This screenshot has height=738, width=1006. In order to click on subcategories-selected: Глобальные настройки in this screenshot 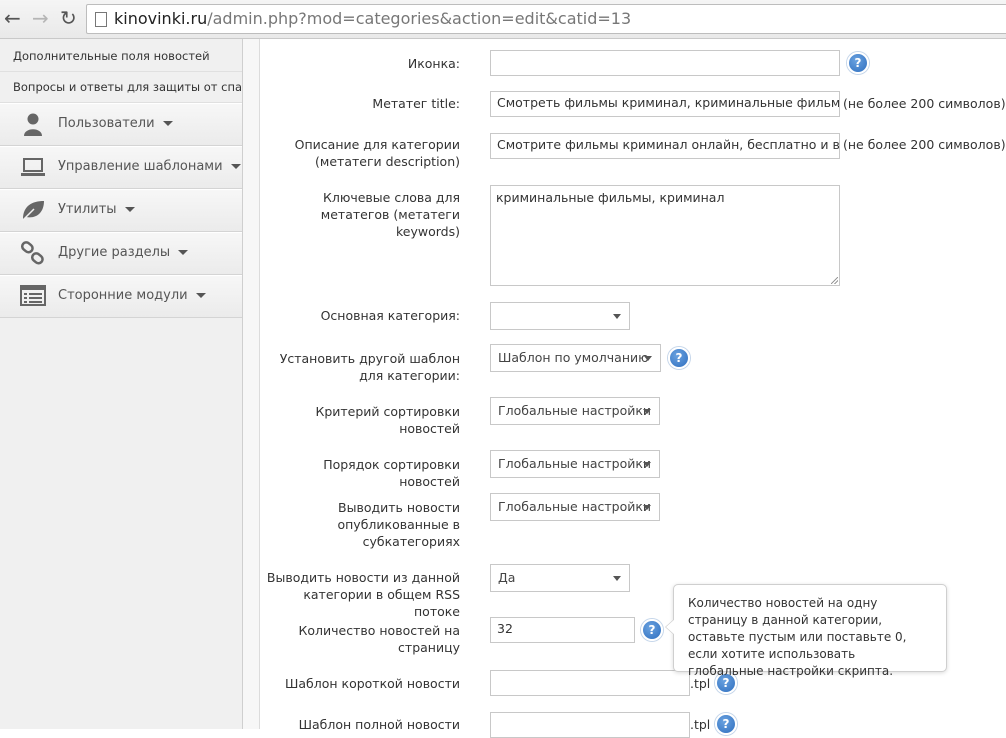, I will do `click(575, 506)`.